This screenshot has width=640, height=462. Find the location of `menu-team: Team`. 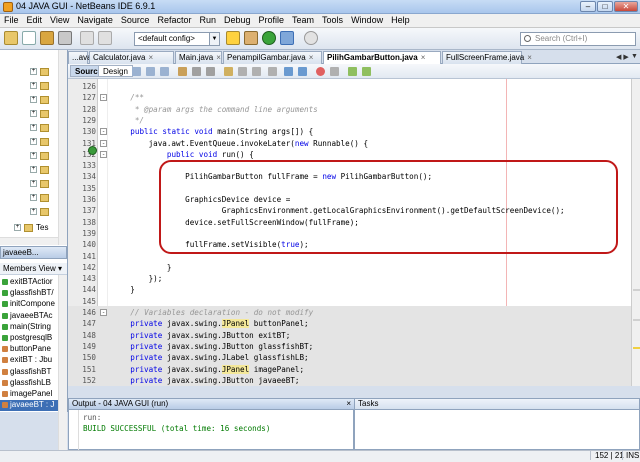

menu-team: Team is located at coordinates (303, 20).